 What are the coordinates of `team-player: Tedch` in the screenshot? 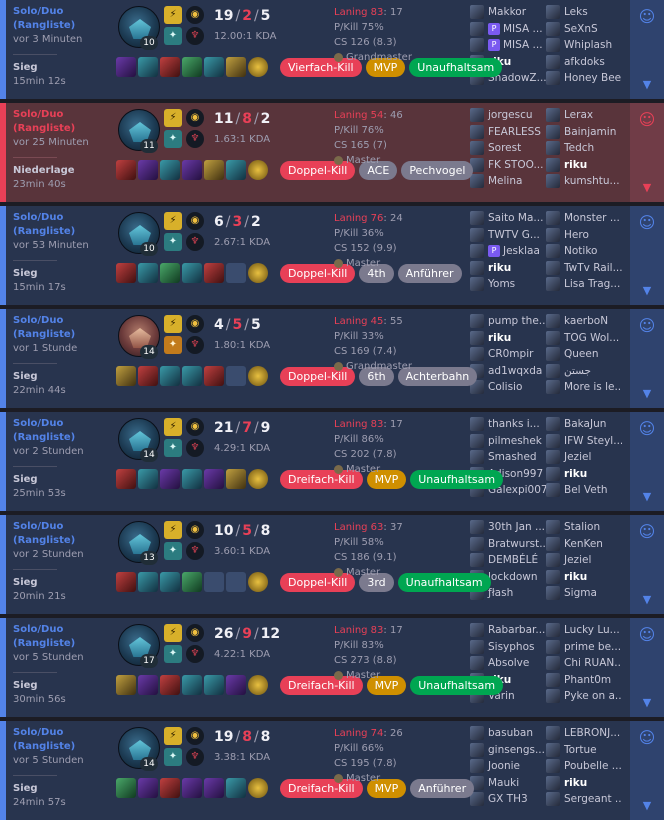 It's located at (584, 148).